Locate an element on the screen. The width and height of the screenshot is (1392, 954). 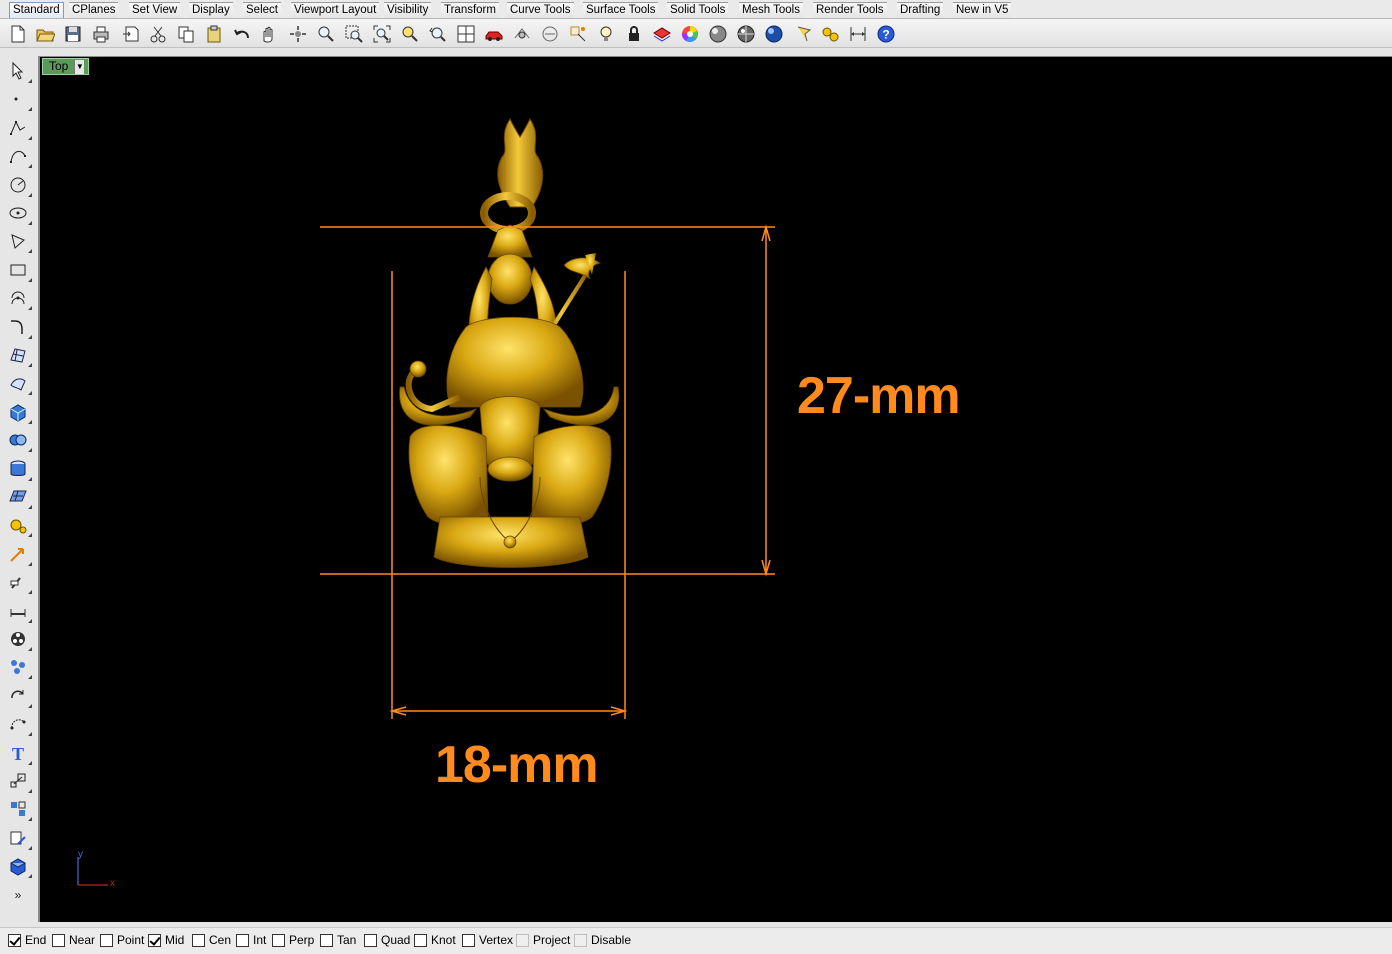
osnap-knot: Knot is located at coordinates (435, 940).